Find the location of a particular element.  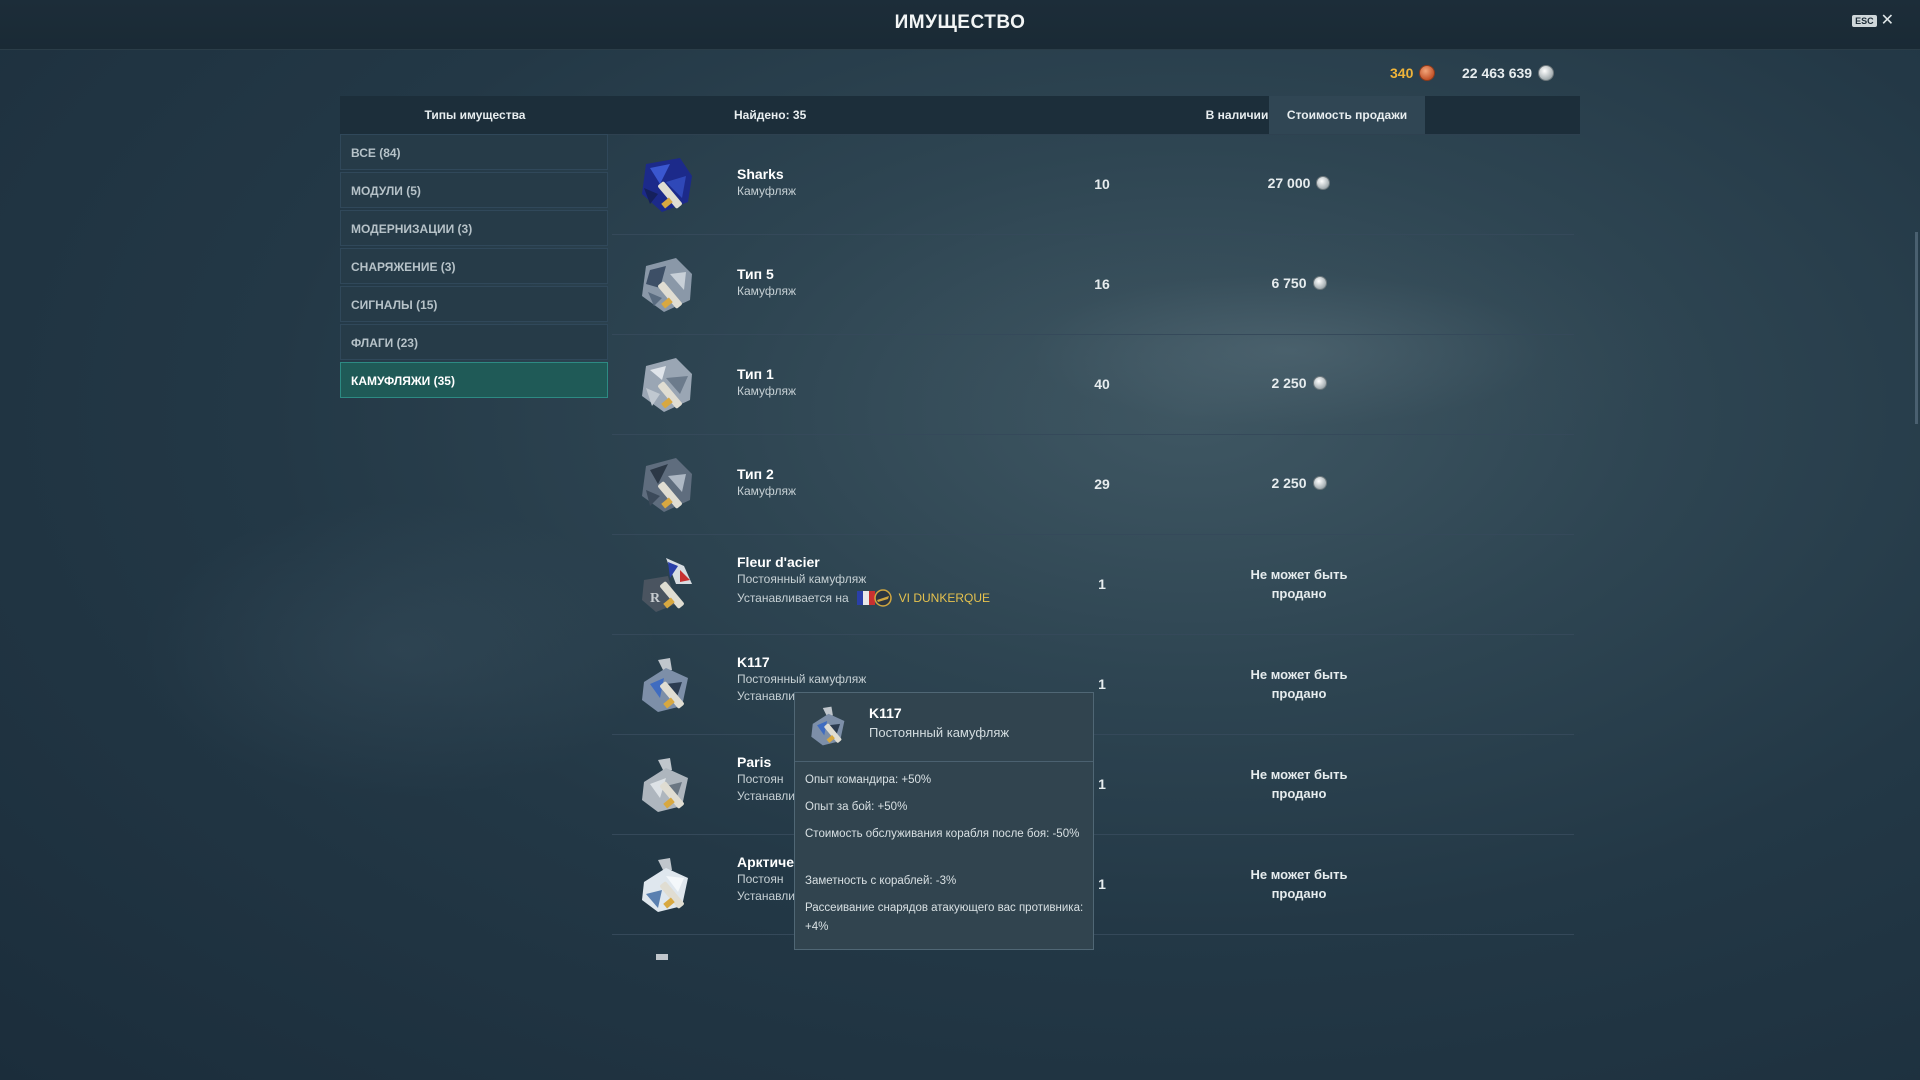

tooltip-title: K117 is located at coordinates (885, 713).